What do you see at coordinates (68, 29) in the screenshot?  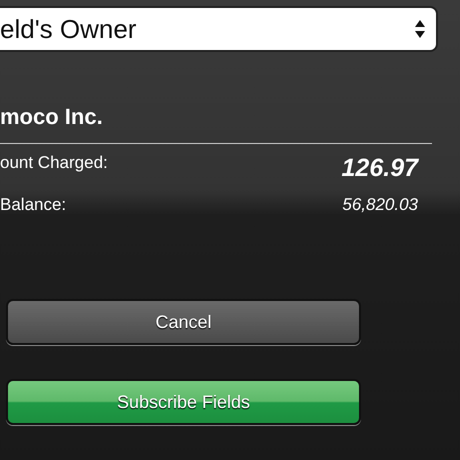 I see `select-value: eld's Owner` at bounding box center [68, 29].